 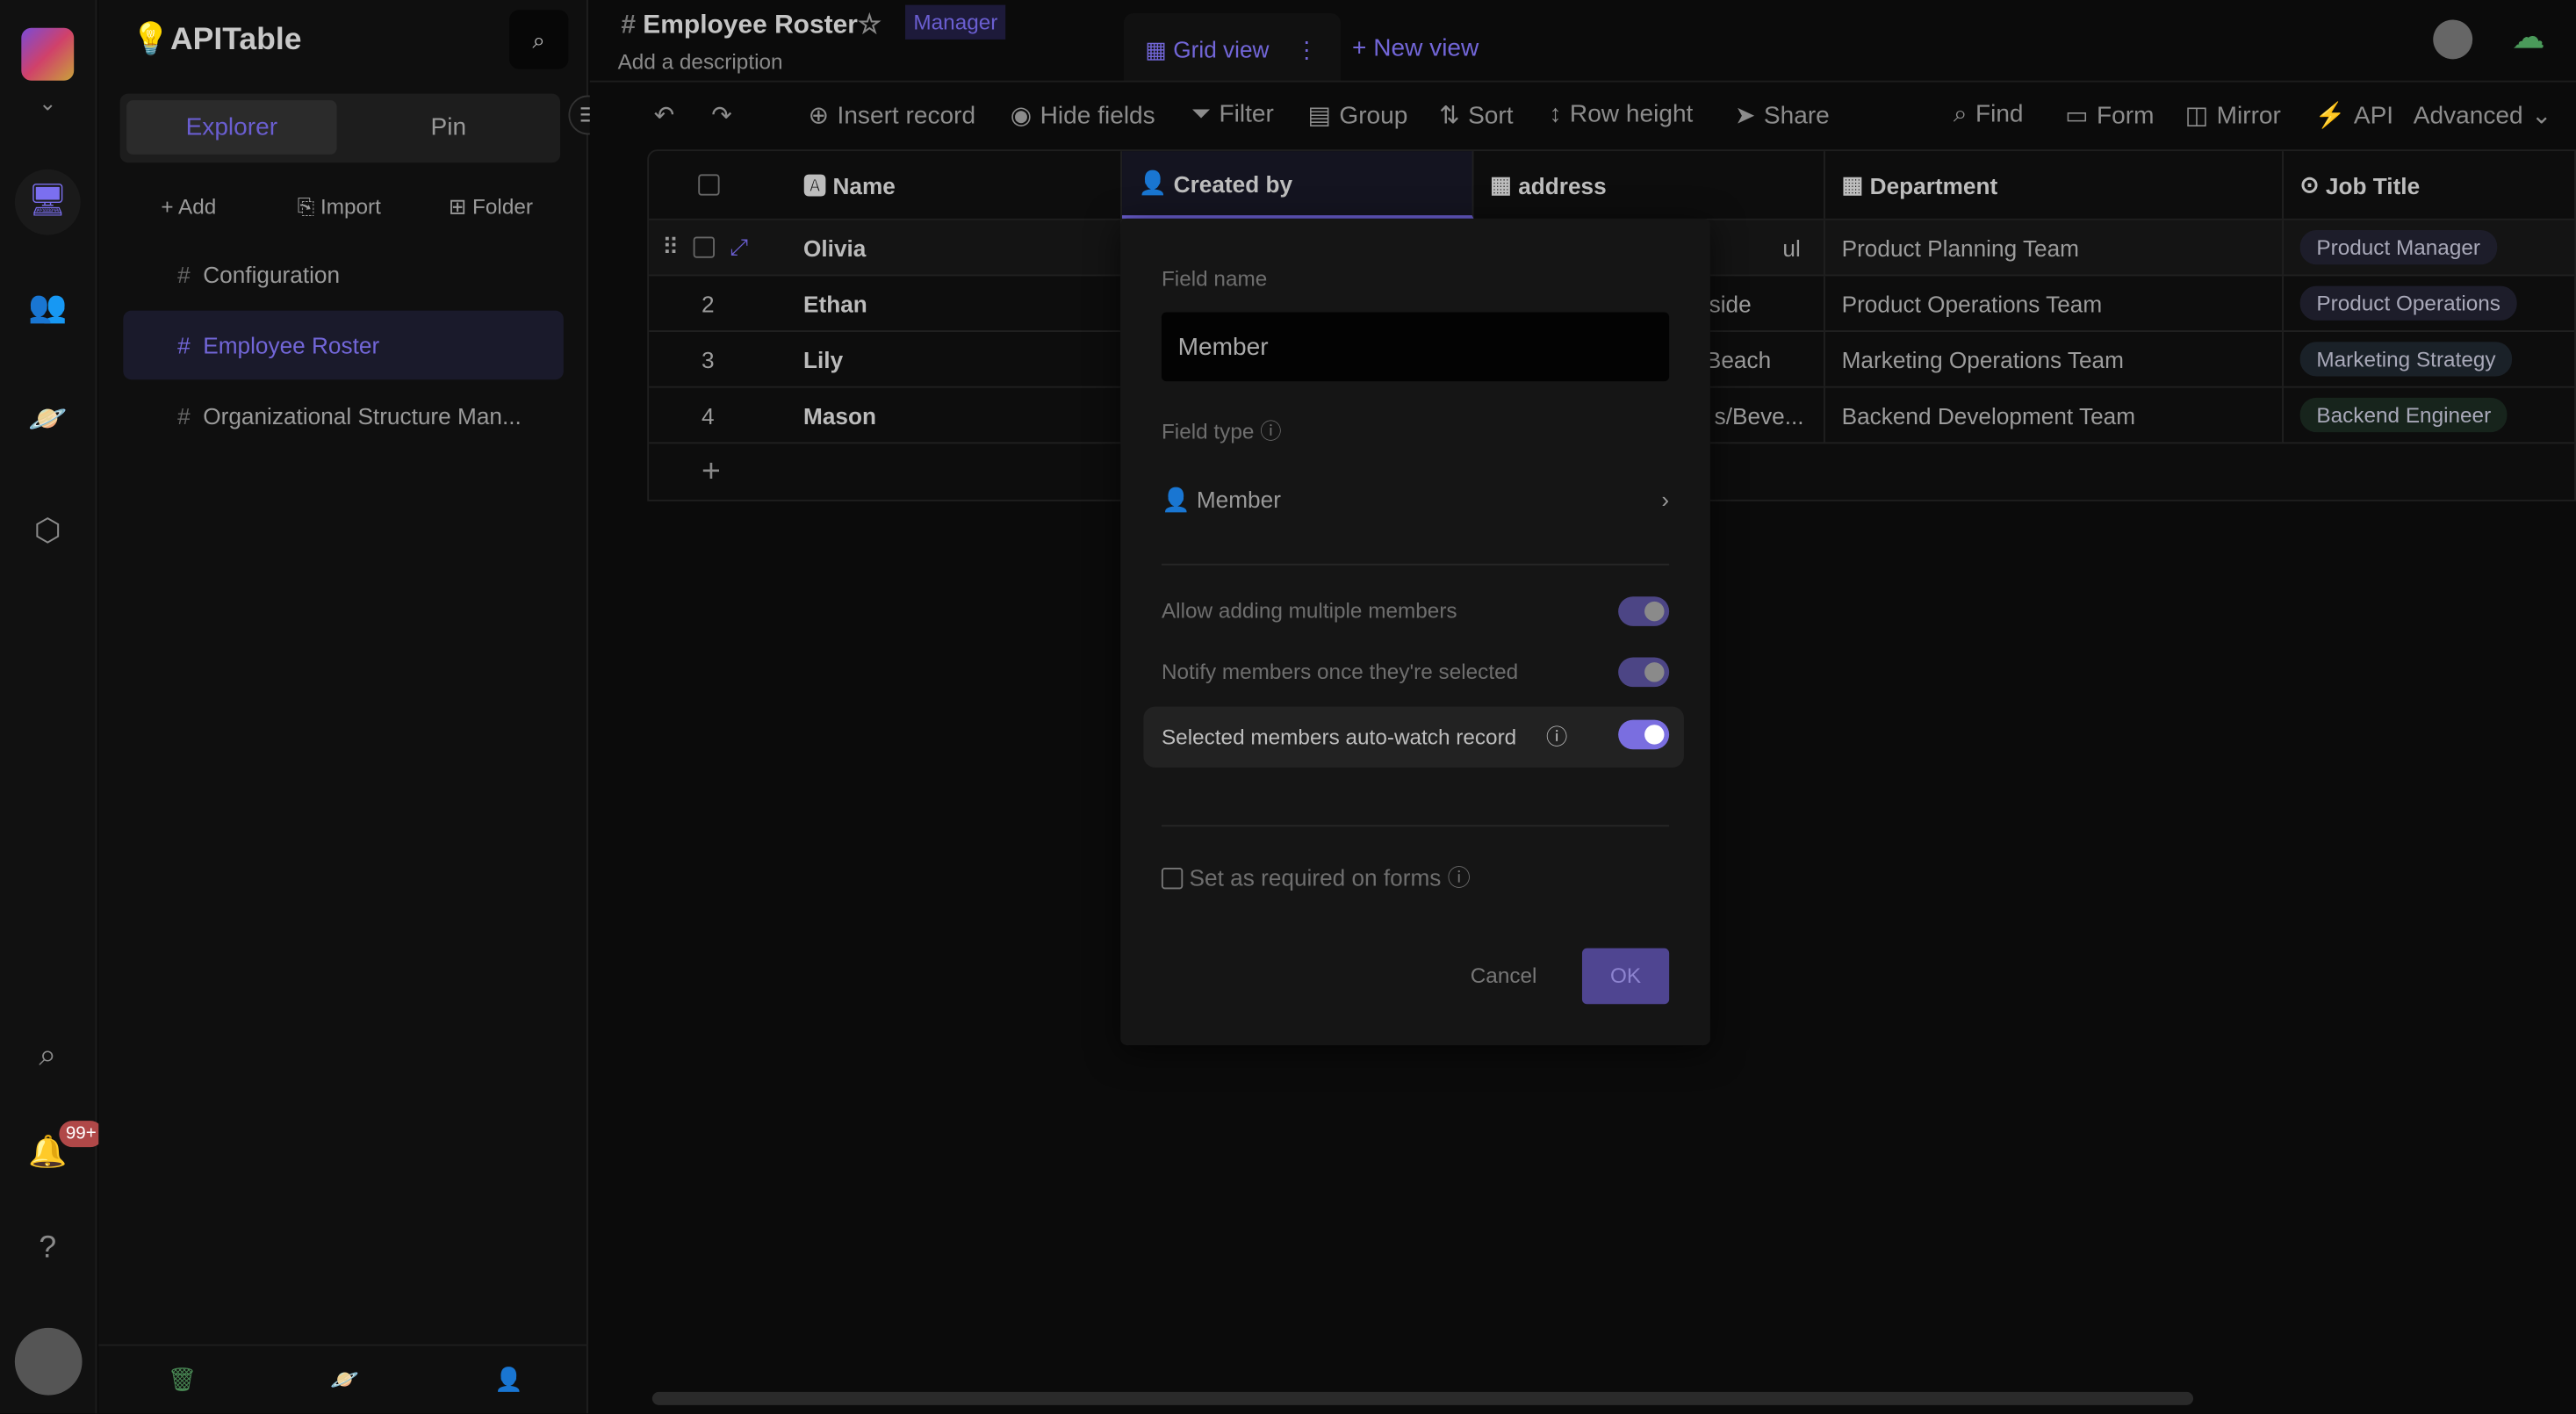 I want to click on explore-planet-icon: 🪐, so click(x=47, y=420).